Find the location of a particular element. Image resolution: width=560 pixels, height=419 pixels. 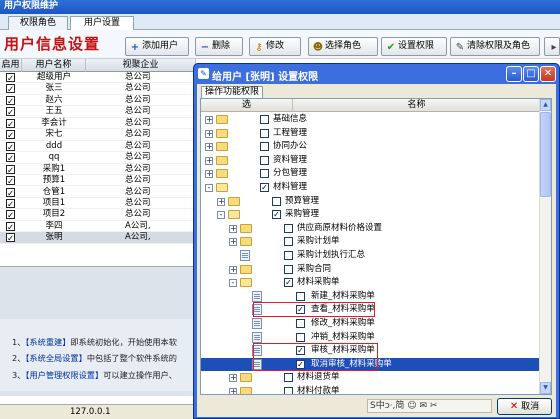

app-title: 用户权限维护 is located at coordinates (31, 6).